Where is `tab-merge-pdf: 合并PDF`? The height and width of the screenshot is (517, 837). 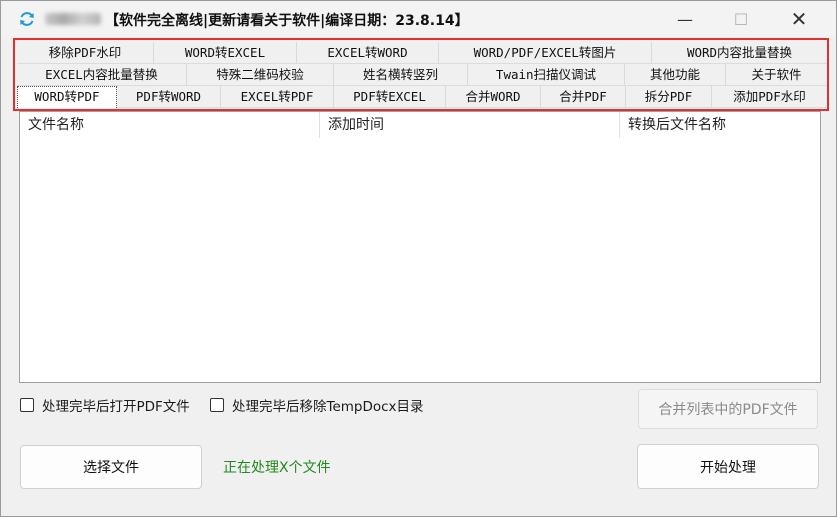
tab-merge-pdf: 合并PDF is located at coordinates (583, 97).